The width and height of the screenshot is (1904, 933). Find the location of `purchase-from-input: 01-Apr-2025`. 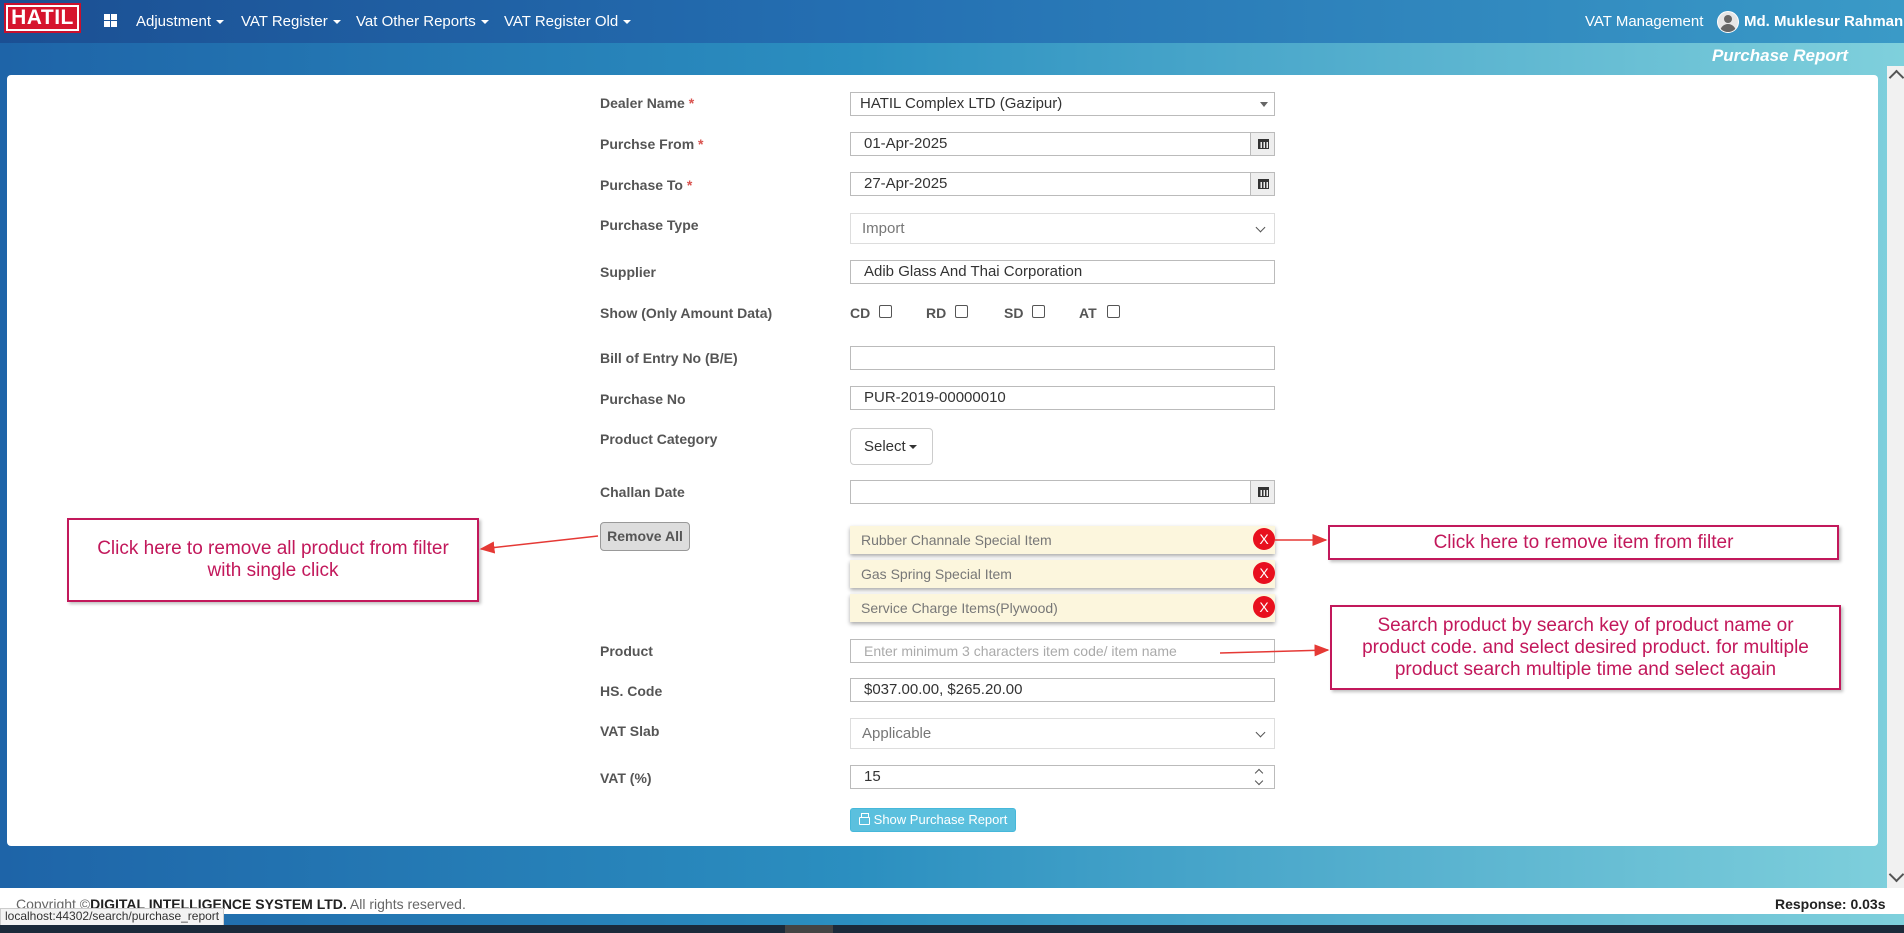

purchase-from-input: 01-Apr-2025 is located at coordinates (1050, 144).